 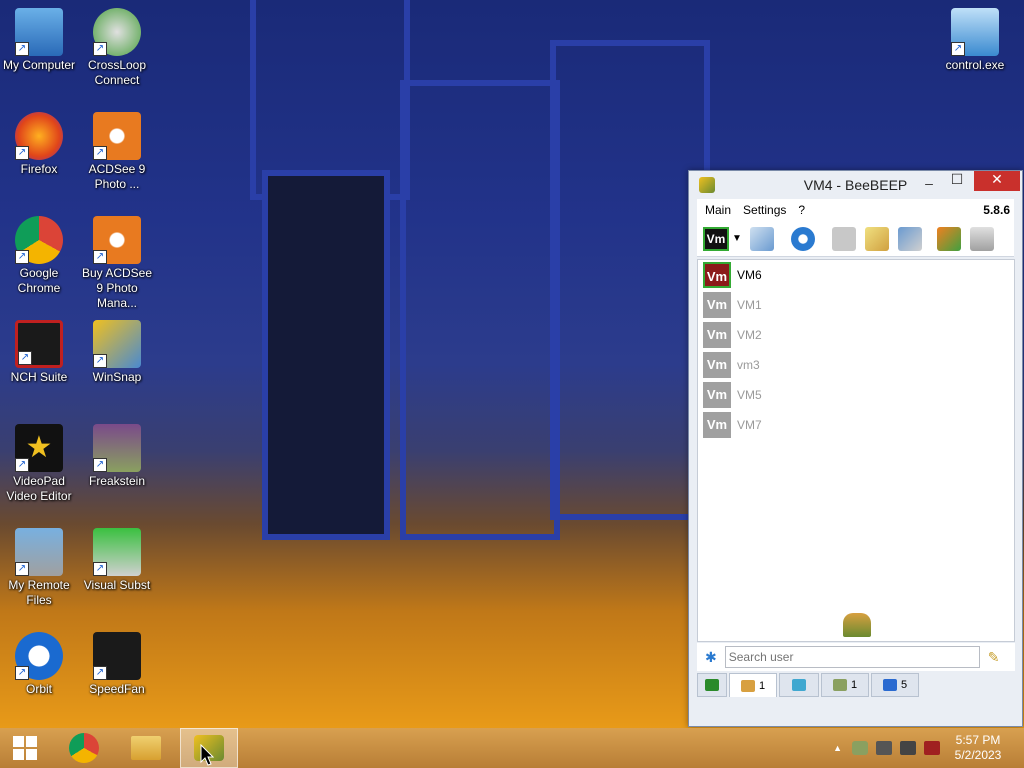 I want to click on system-tray: ▲ 5:57 PM 5/2/2023, so click(x=928, y=748).